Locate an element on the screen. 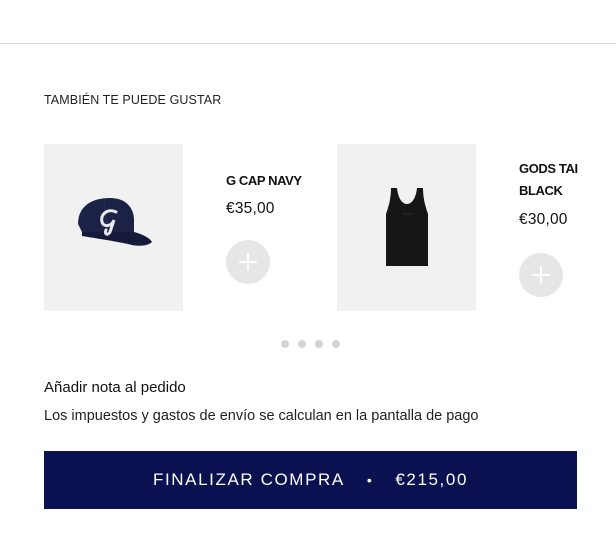 This screenshot has height=538, width=616. checkout-total: €215,00 is located at coordinates (431, 479).